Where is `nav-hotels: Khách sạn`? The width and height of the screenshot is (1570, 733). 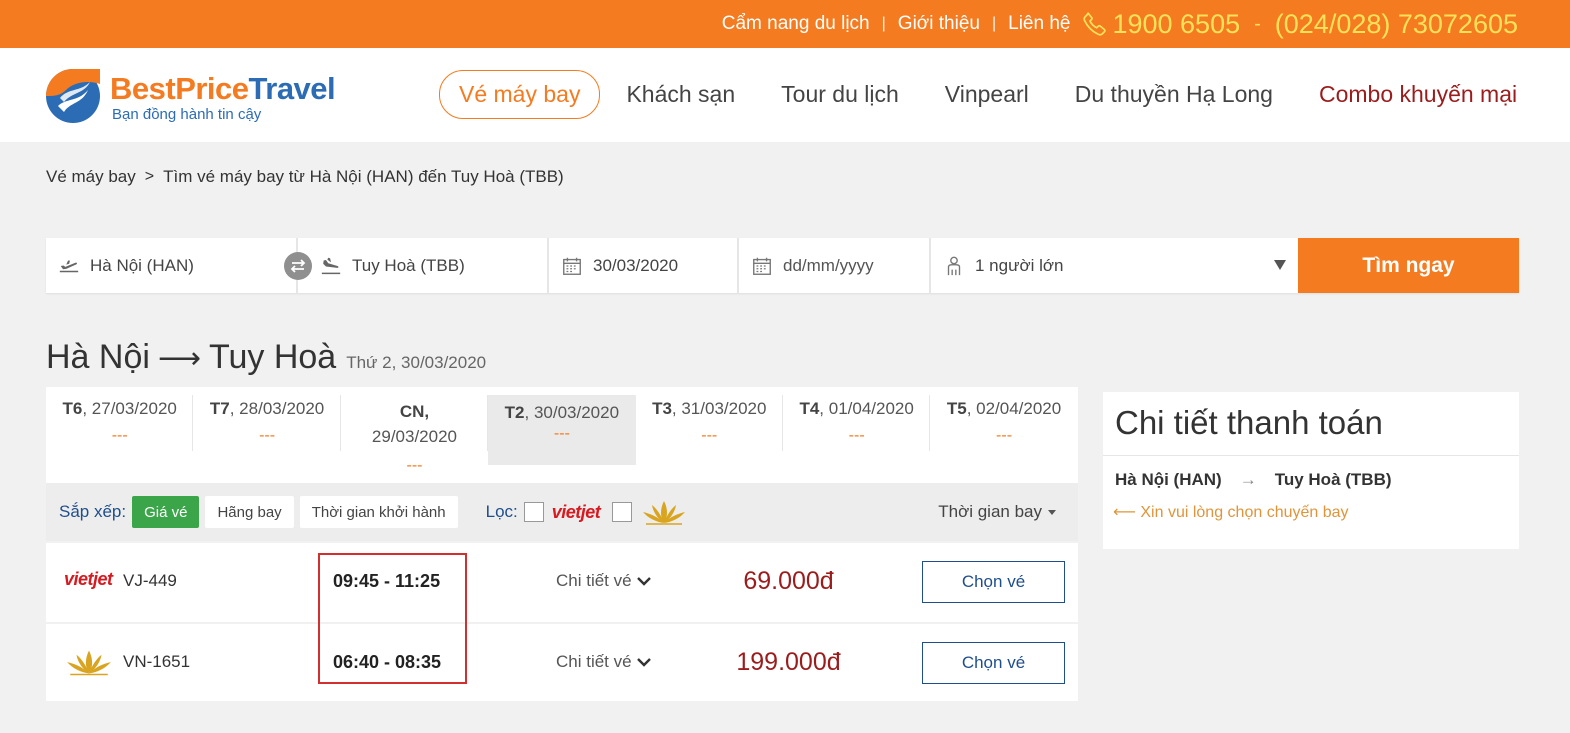 nav-hotels: Khách sạn is located at coordinates (680, 94).